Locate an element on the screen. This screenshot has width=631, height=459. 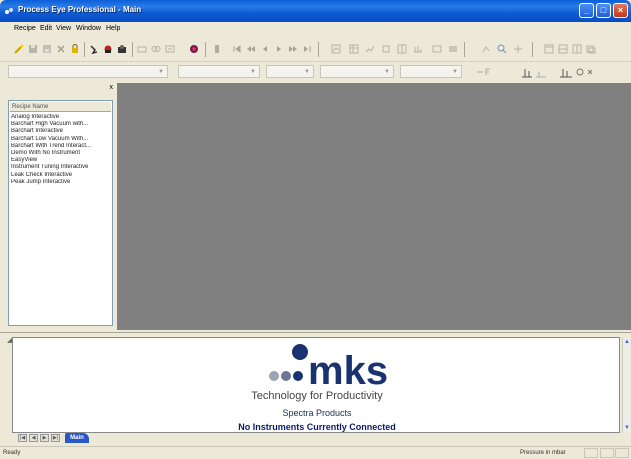
list-item: Demo With No Instrument is located at coordinates (61, 153).